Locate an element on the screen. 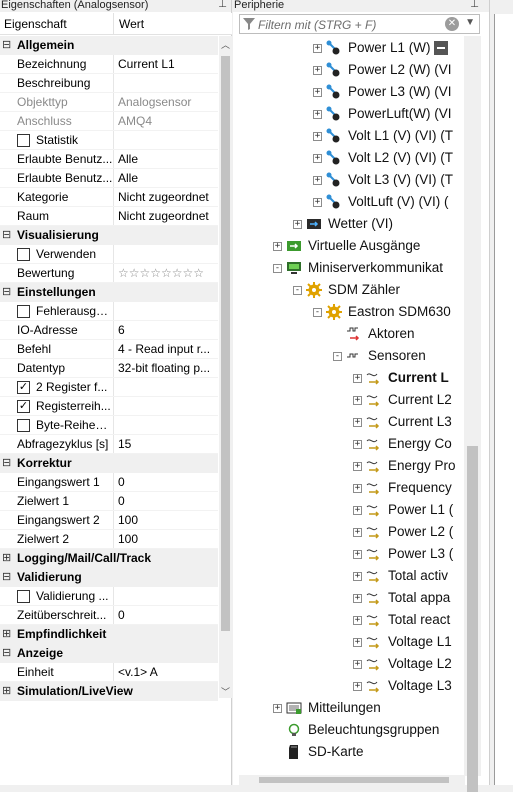  tree-scroll-thumb is located at coordinates (472, 619).